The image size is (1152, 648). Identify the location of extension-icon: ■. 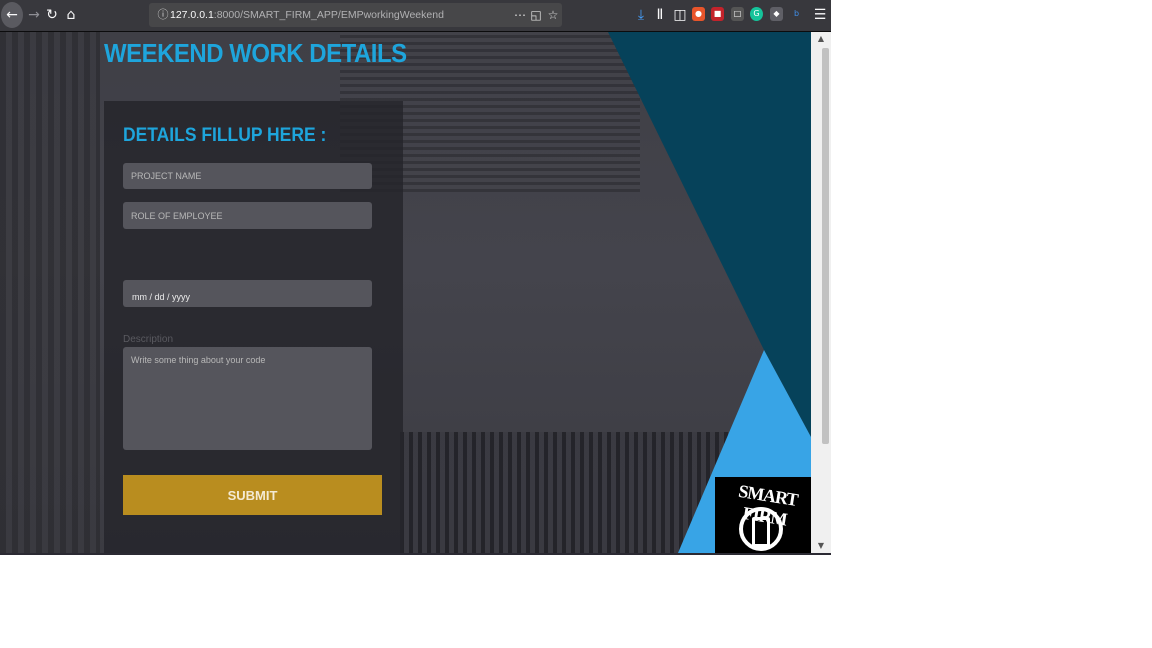
(717, 14).